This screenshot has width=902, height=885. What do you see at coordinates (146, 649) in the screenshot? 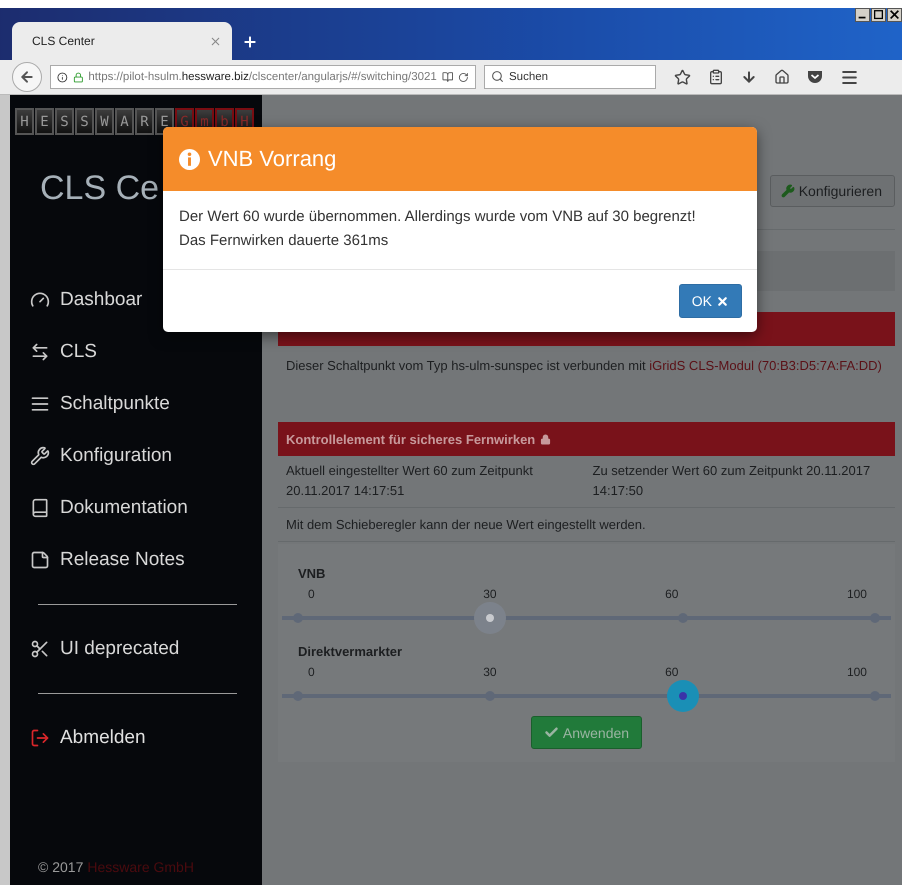
I see `nav-link: UI deprecated` at bounding box center [146, 649].